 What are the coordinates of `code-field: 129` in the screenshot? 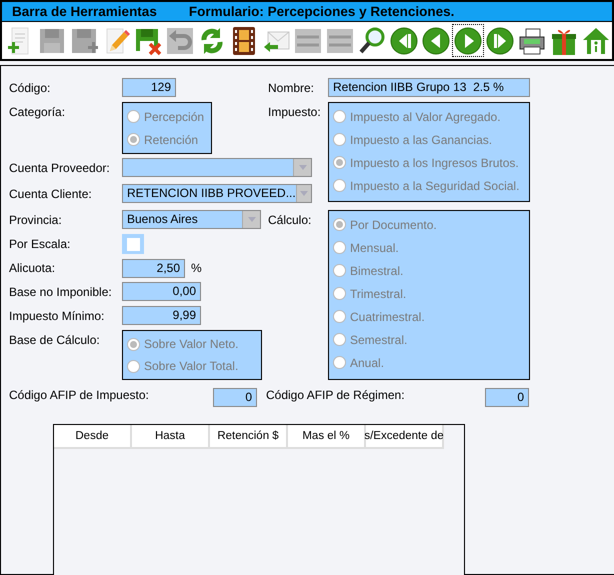 It's located at (149, 87).